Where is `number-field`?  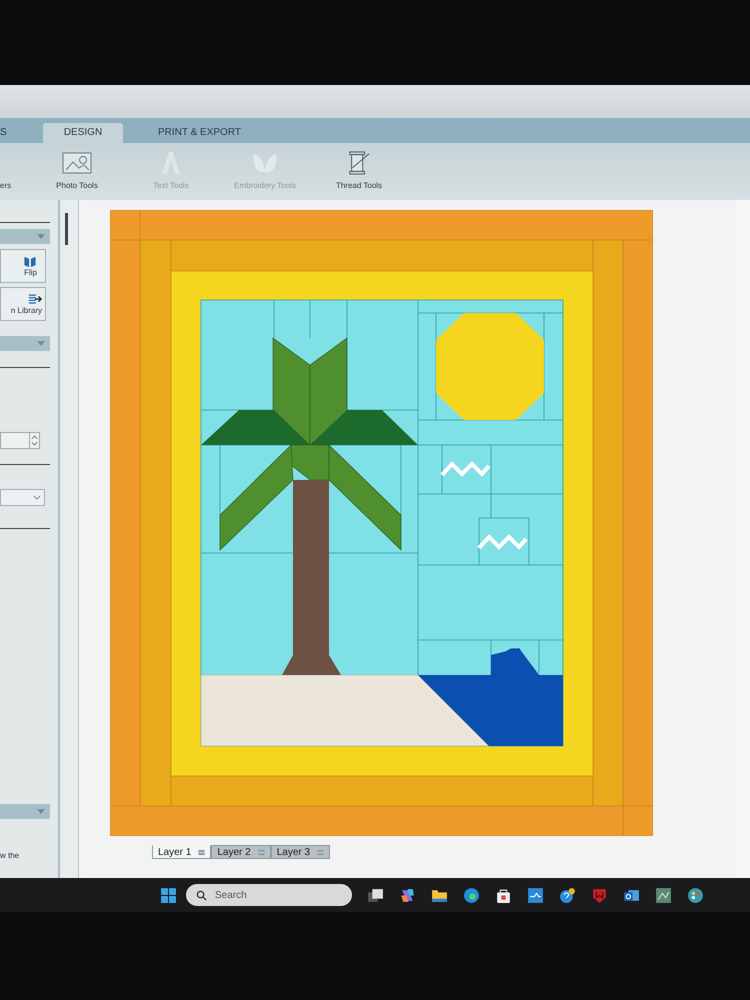 number-field is located at coordinates (20, 440).